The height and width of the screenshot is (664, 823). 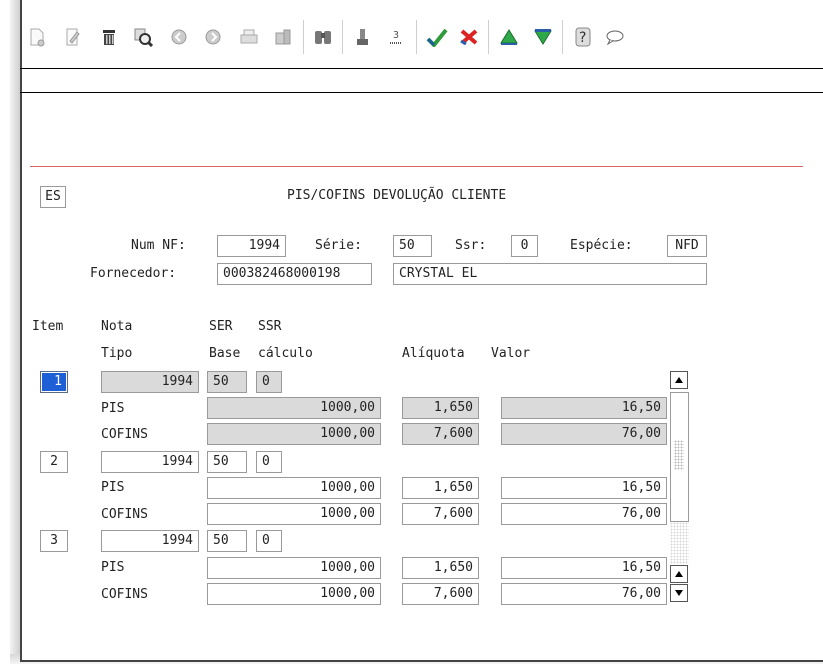 I want to click on form-title: PIS/COFINS DEVOLUÇÃO CLIENTE, so click(x=397, y=195).